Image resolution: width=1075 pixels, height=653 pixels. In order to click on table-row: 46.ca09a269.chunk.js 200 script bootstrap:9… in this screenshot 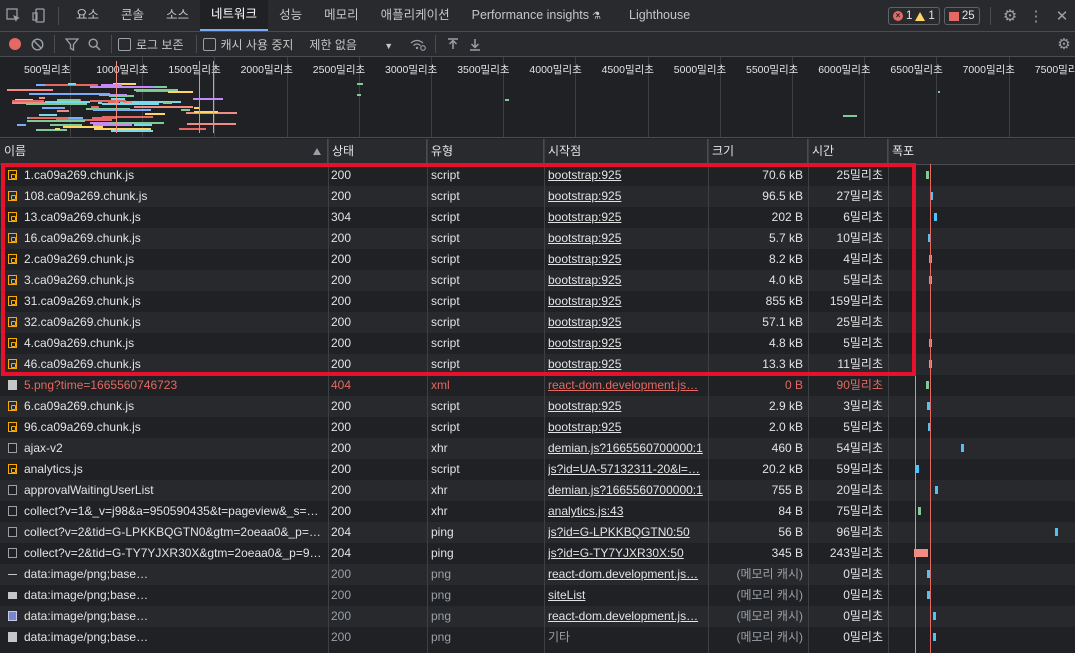, I will do `click(537, 364)`.